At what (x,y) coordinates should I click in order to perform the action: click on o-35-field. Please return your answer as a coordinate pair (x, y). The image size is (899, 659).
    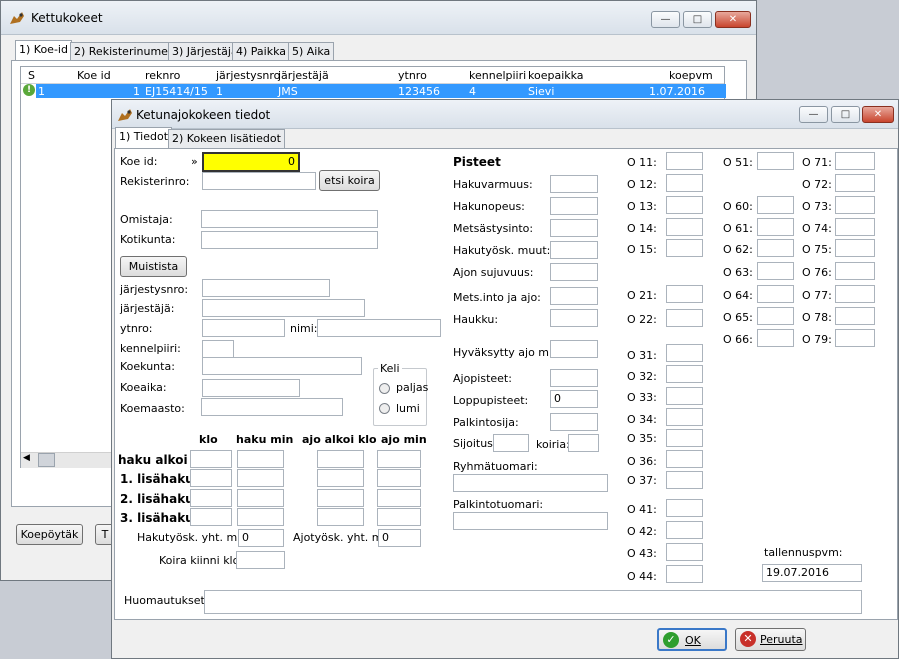
    Looking at the image, I should click on (684, 438).